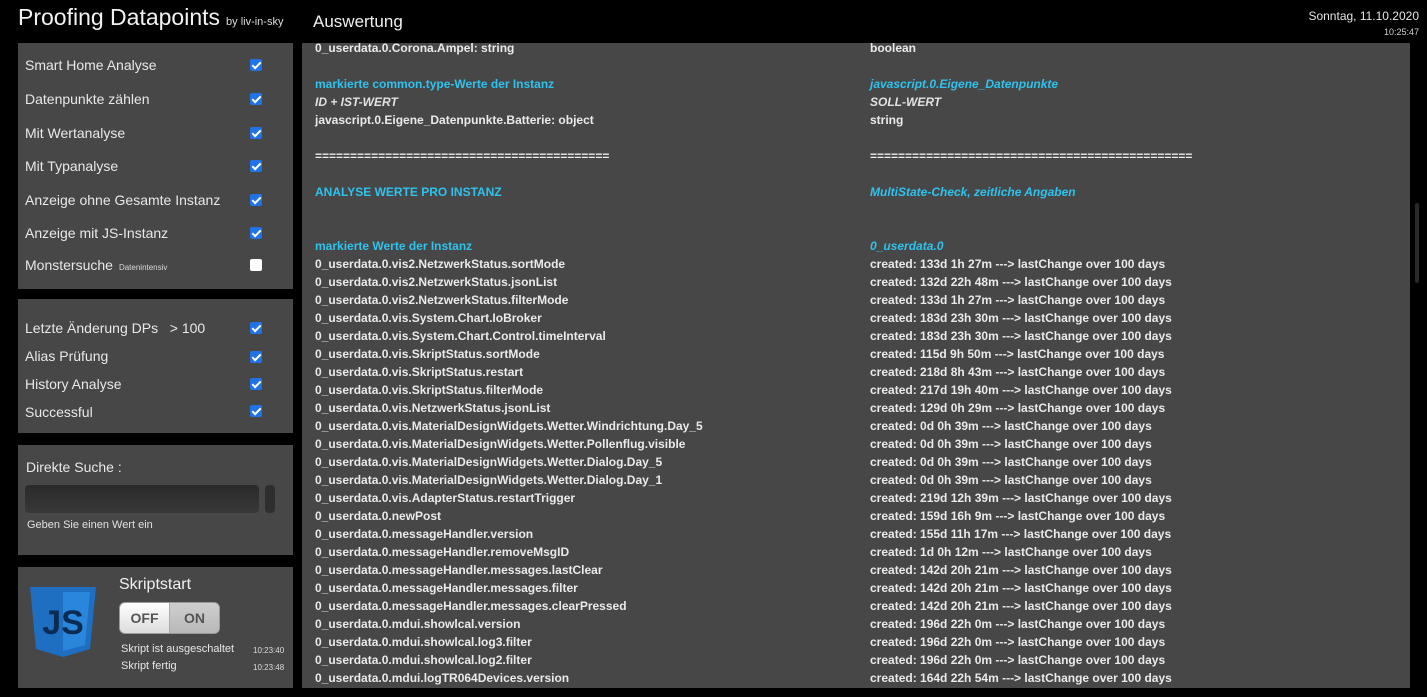 The height and width of the screenshot is (697, 1427). I want to click on js-logo-text: JS, so click(63, 623).